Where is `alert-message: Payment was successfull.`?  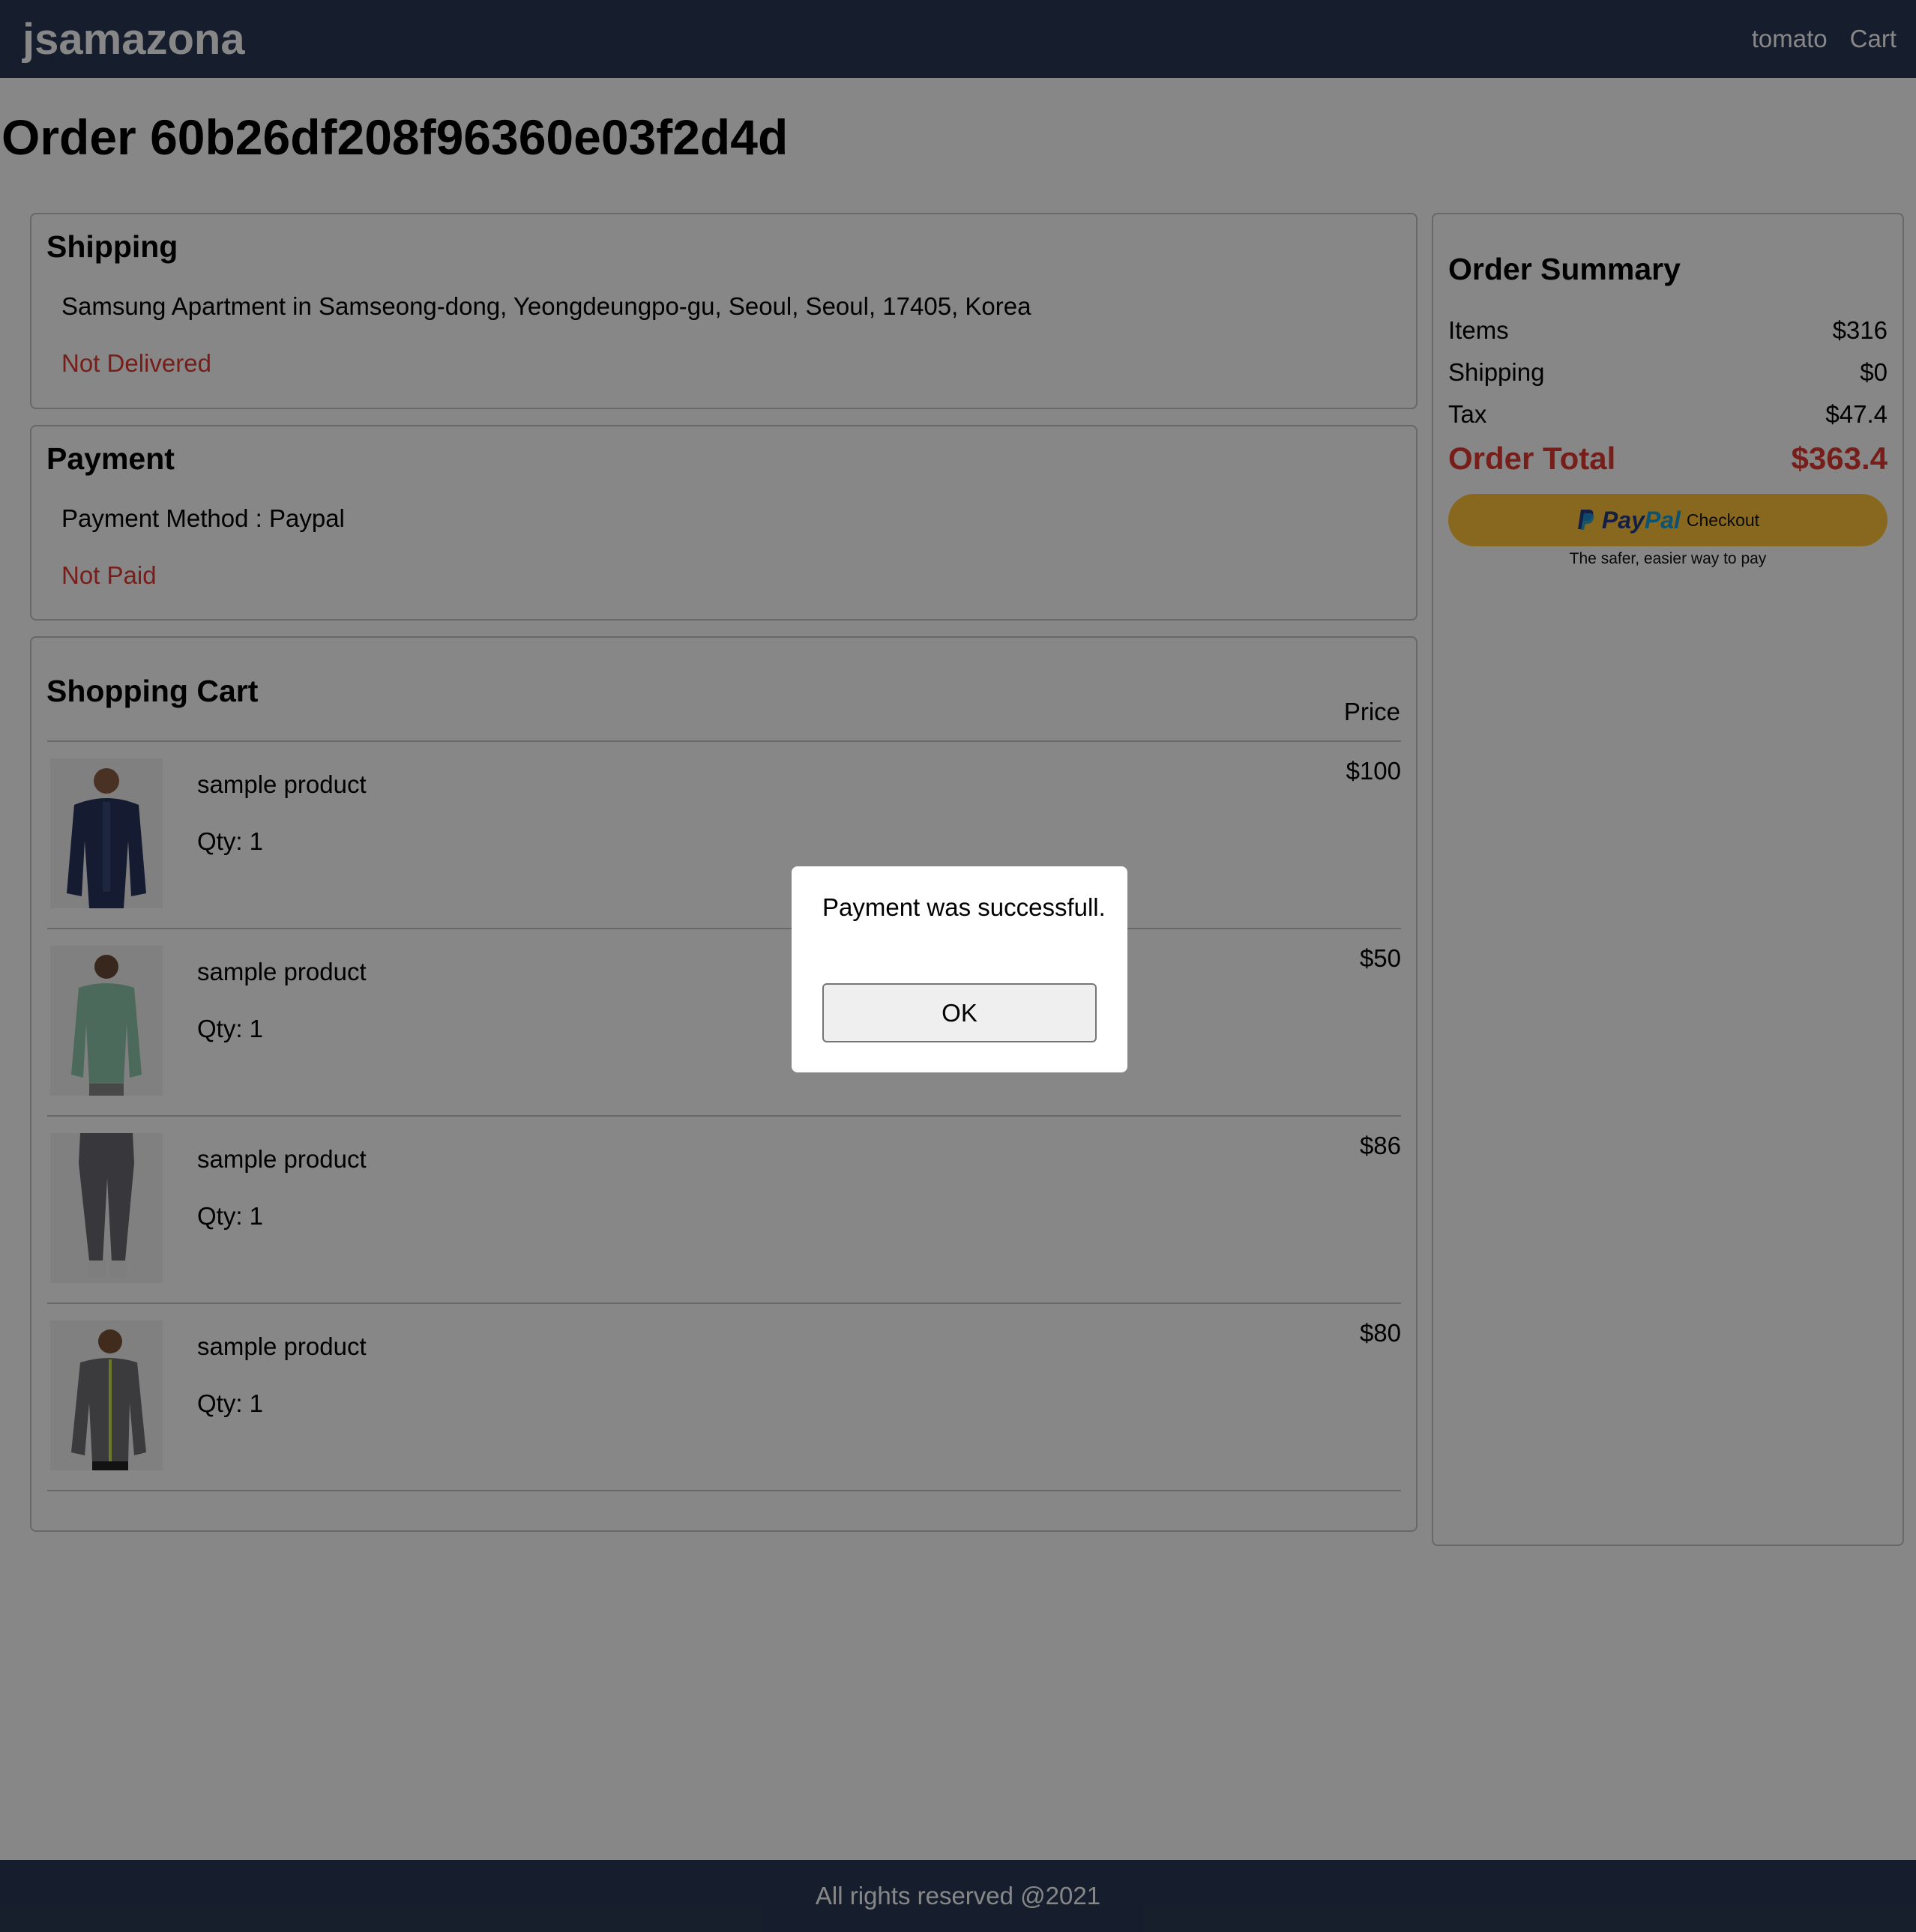 alert-message: Payment was successfull. is located at coordinates (964, 907).